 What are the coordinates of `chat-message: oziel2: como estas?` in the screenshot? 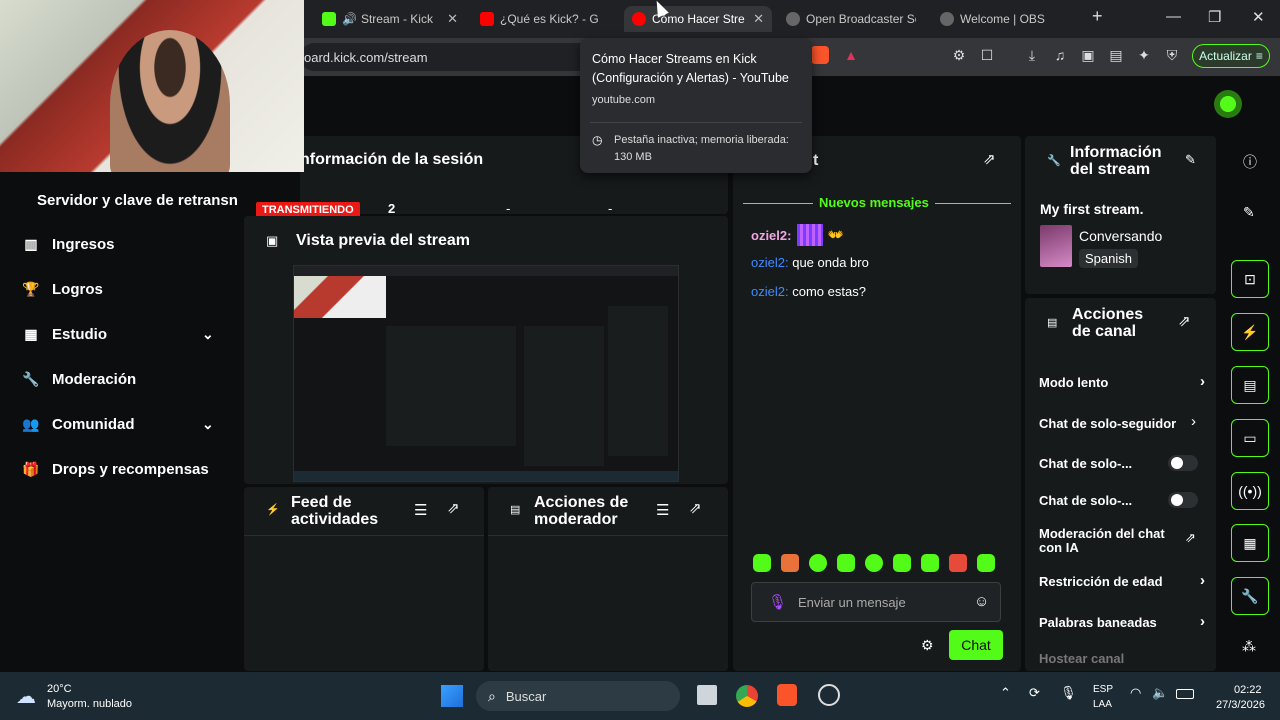 It's located at (808, 291).